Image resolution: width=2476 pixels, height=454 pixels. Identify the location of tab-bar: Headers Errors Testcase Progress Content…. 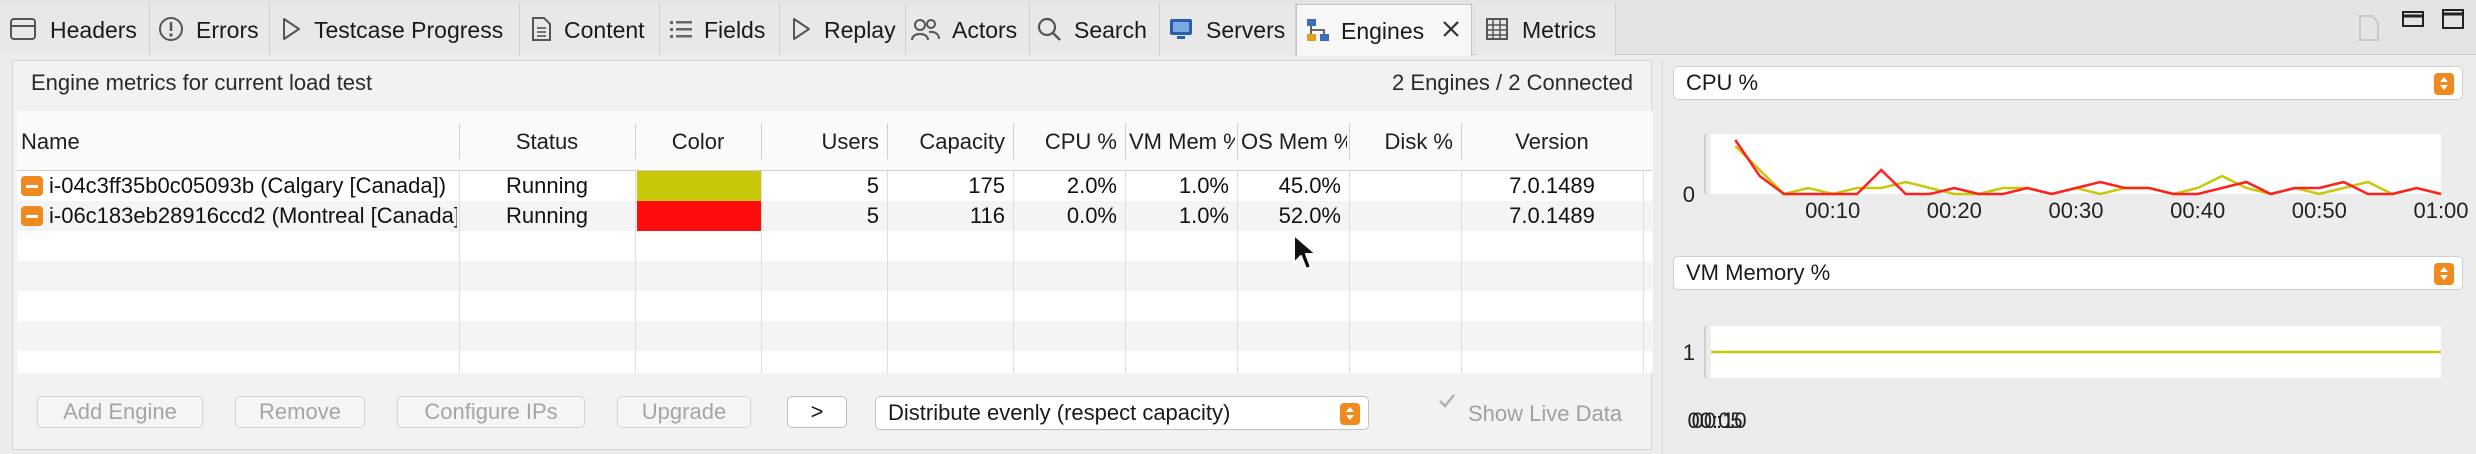
(1238, 28).